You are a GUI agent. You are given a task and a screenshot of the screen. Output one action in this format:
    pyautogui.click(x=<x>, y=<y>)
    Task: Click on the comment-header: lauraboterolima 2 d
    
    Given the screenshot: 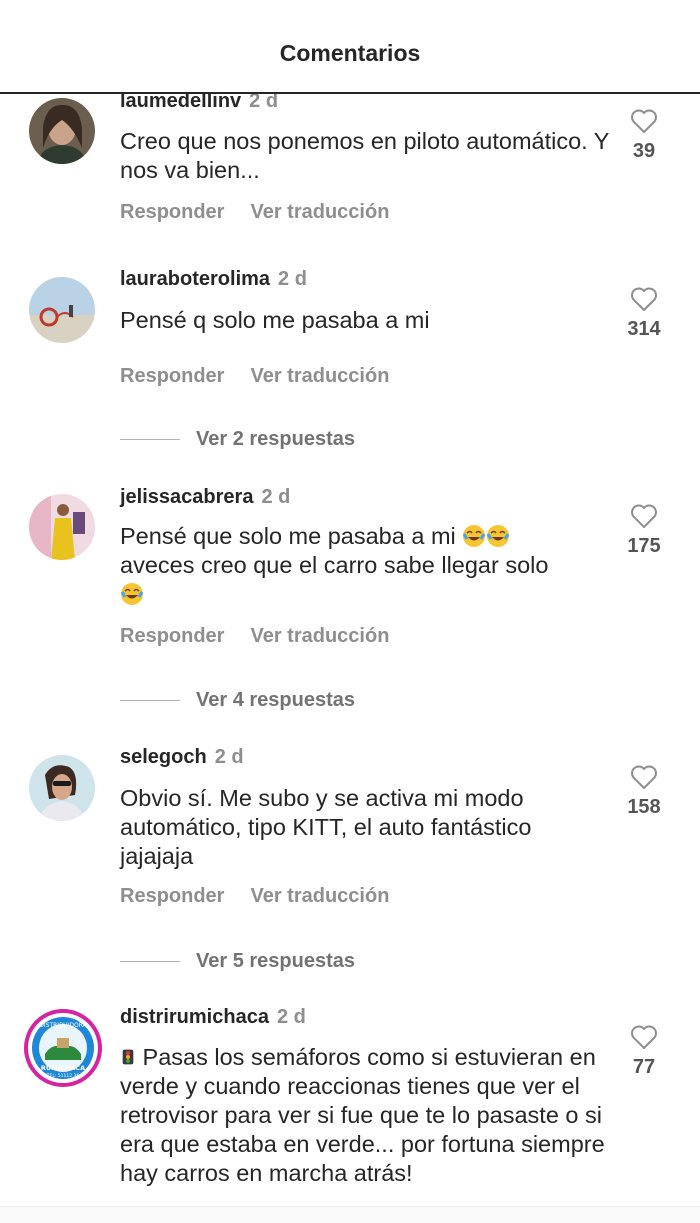 What is the action you would take?
    pyautogui.click(x=213, y=279)
    